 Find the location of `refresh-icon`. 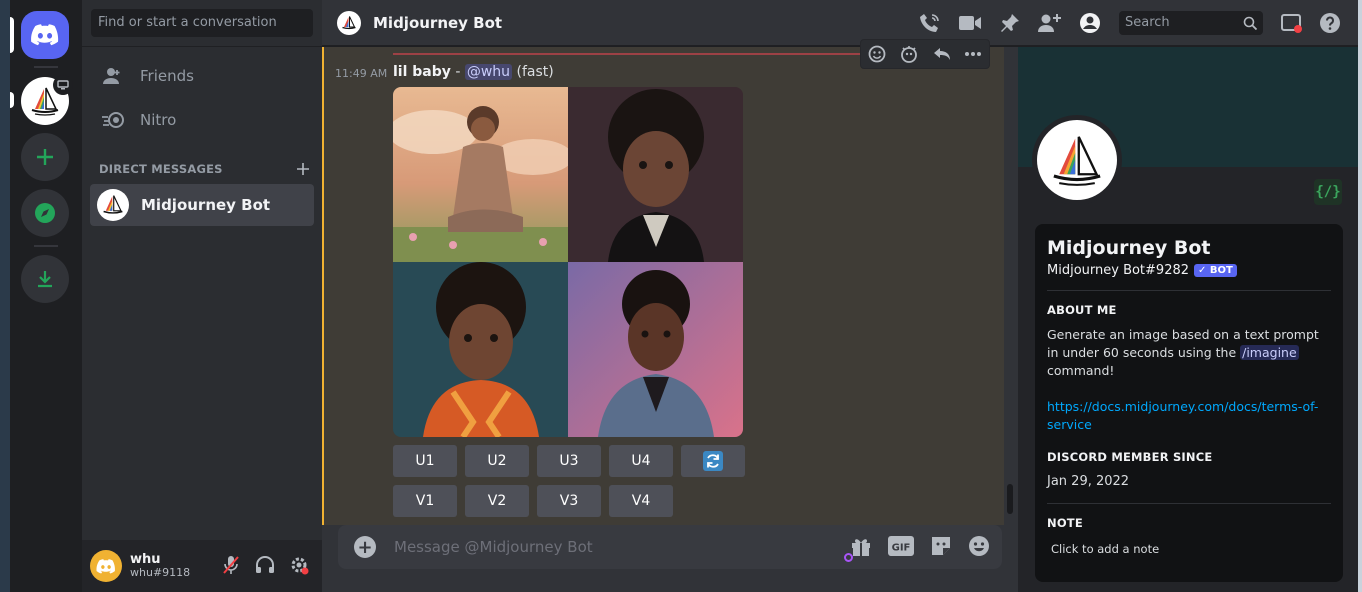

refresh-icon is located at coordinates (713, 461).